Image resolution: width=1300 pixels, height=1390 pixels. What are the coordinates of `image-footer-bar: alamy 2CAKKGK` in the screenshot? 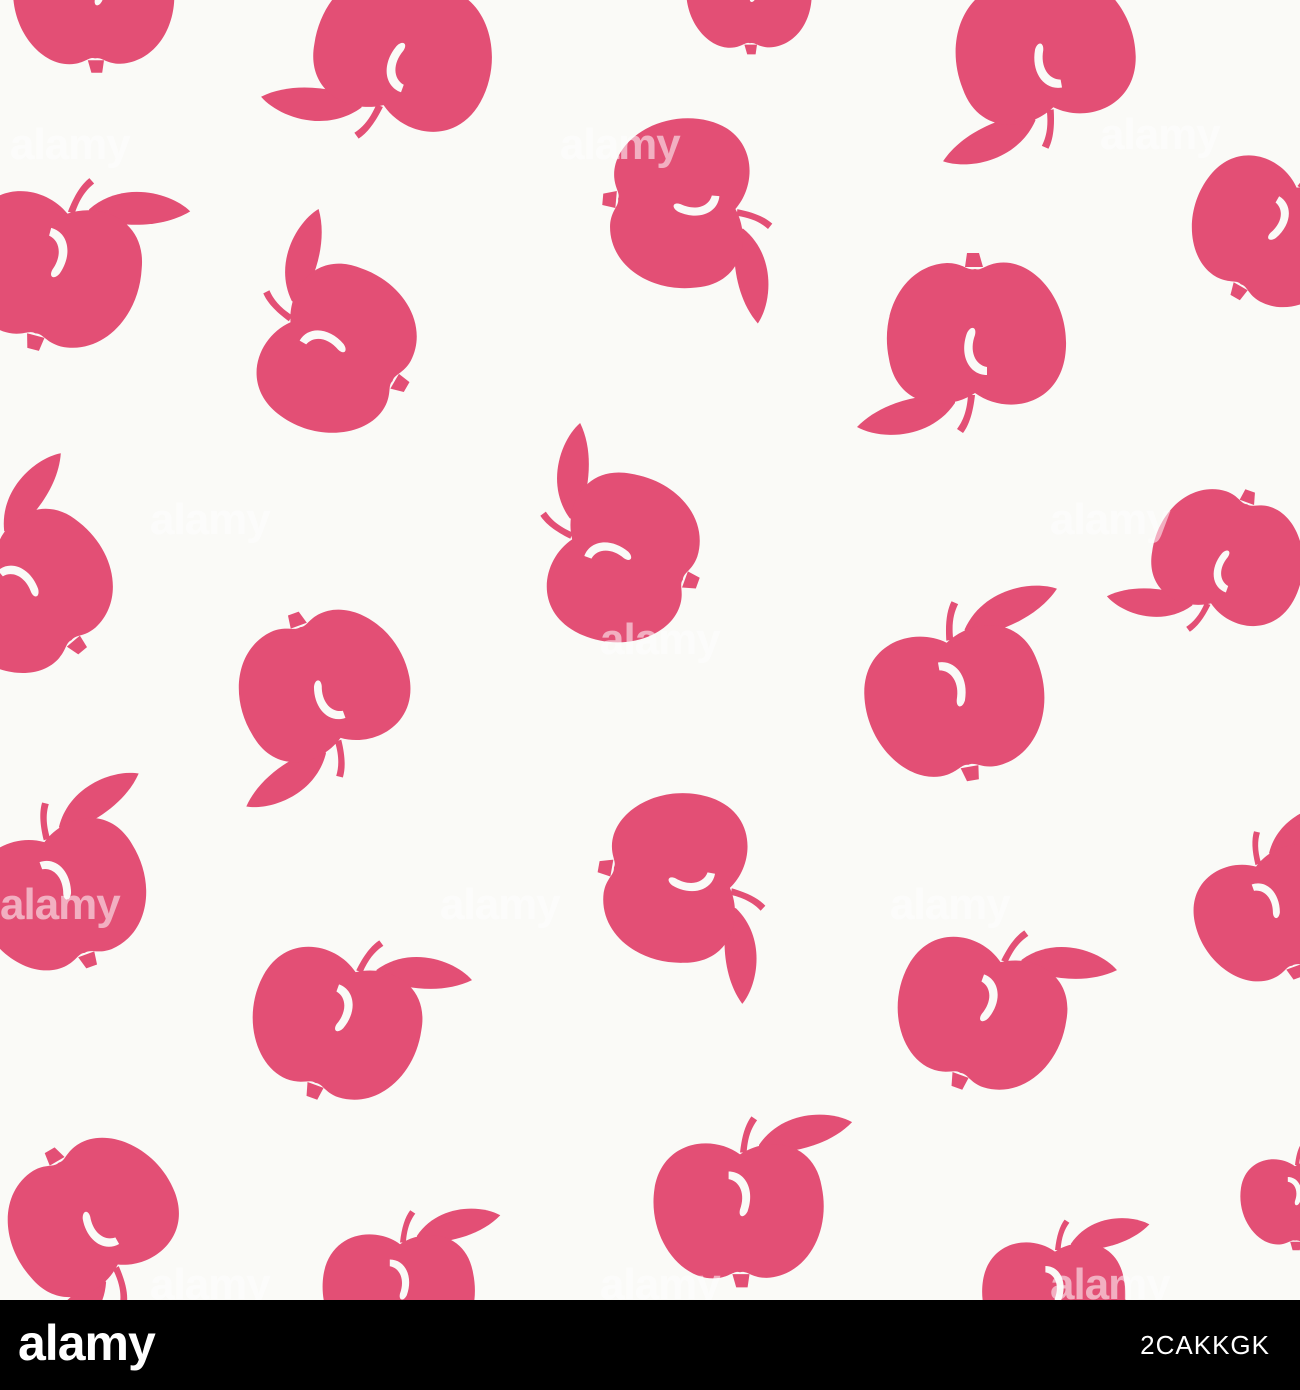 It's located at (650, 1345).